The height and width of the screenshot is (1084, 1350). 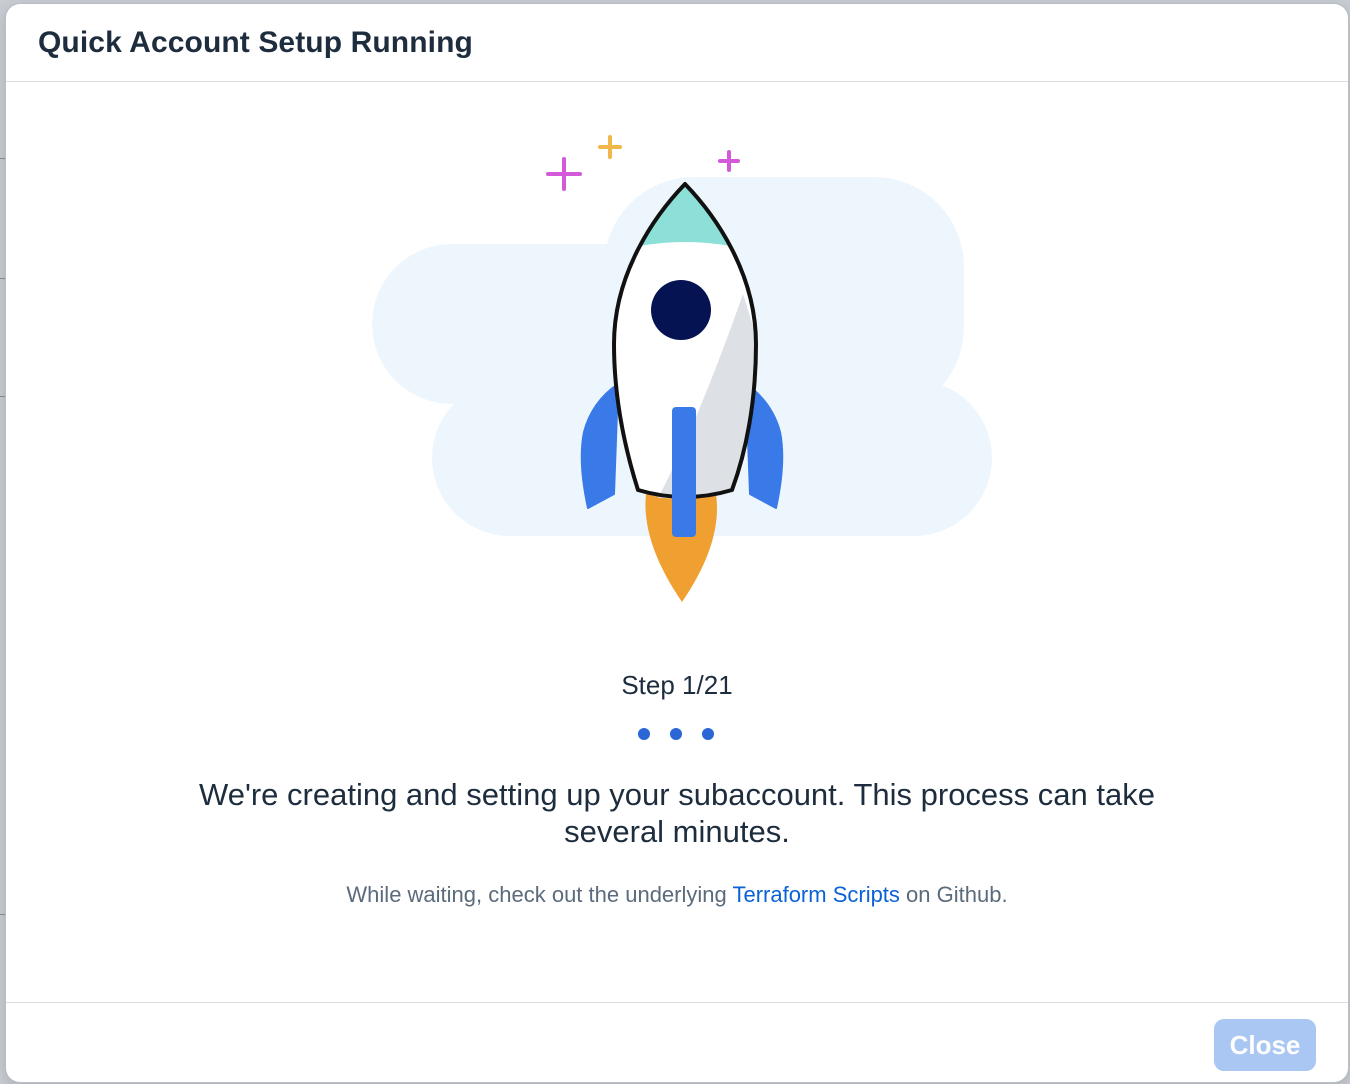 I want to click on step-counter: Step 1/21, so click(x=677, y=685).